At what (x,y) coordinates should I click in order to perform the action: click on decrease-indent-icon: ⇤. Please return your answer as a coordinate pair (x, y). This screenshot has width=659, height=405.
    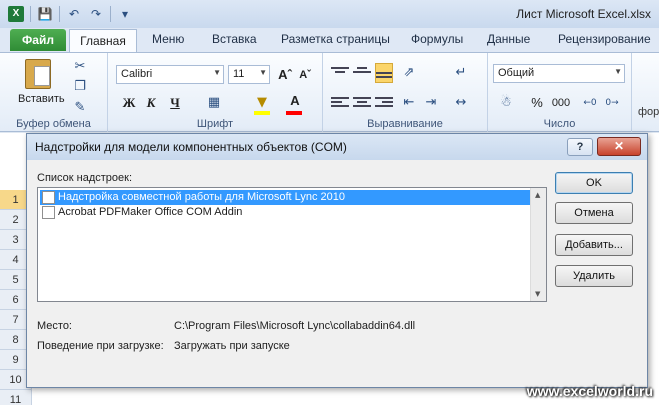
    Looking at the image, I should click on (409, 103).